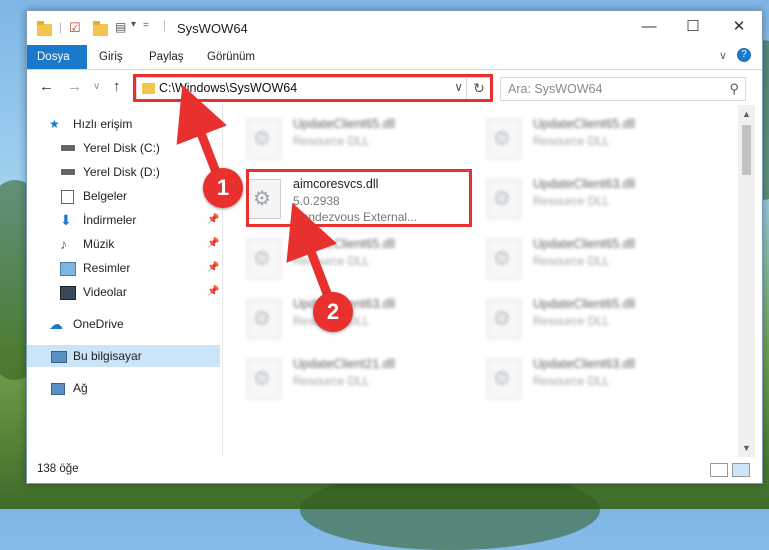 The height and width of the screenshot is (550, 769). I want to click on sidebar-item-drive-d: Yerel Disk (D:), so click(123, 172).